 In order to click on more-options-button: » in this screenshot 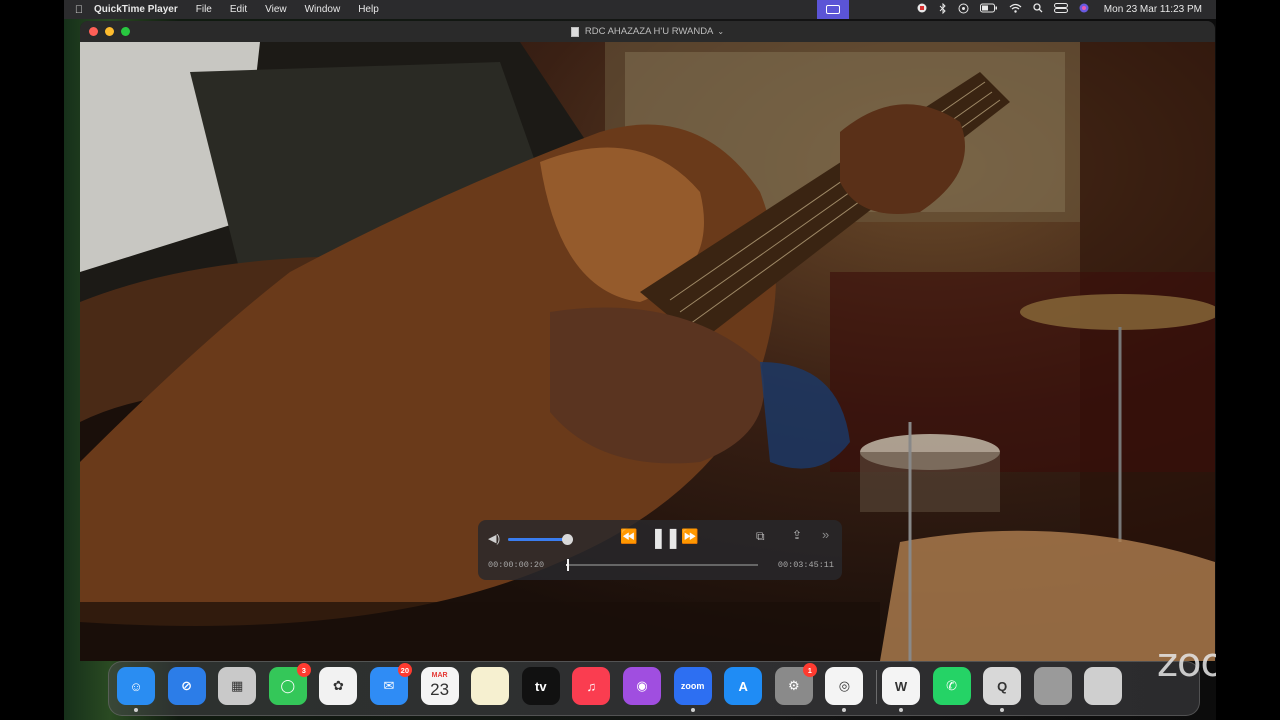, I will do `click(825, 534)`.